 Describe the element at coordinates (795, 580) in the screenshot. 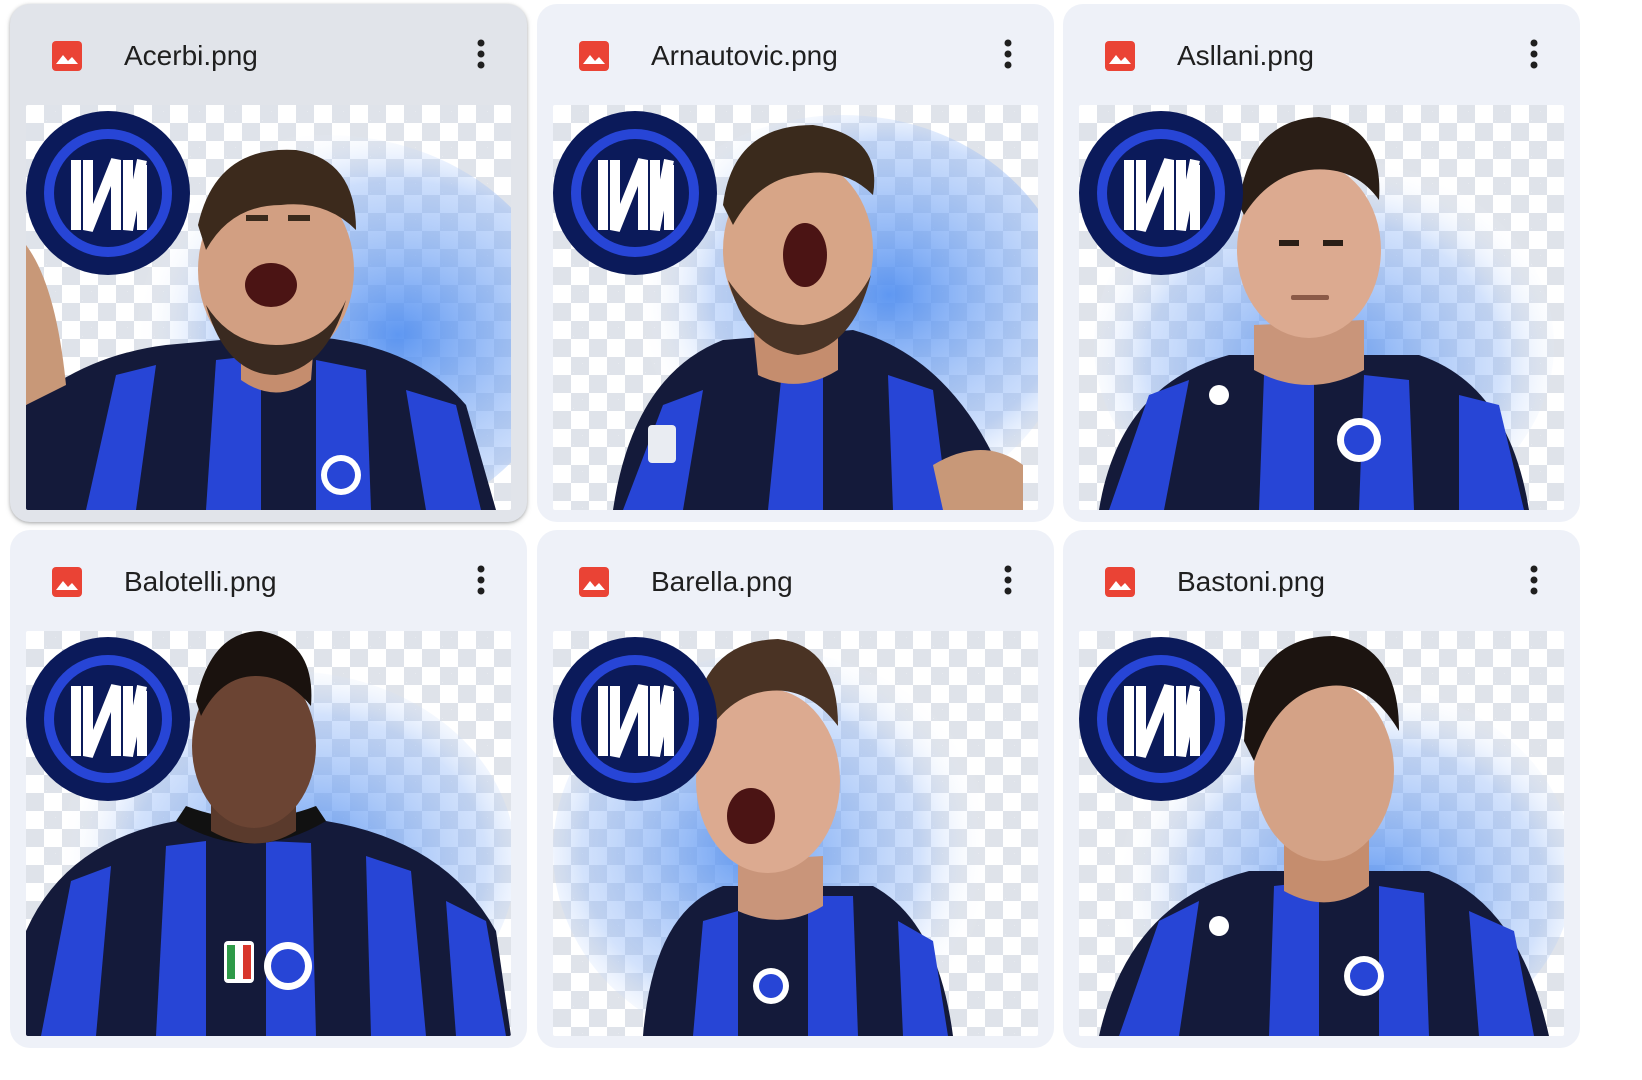

I see `file-card-header: Barella.png` at that location.